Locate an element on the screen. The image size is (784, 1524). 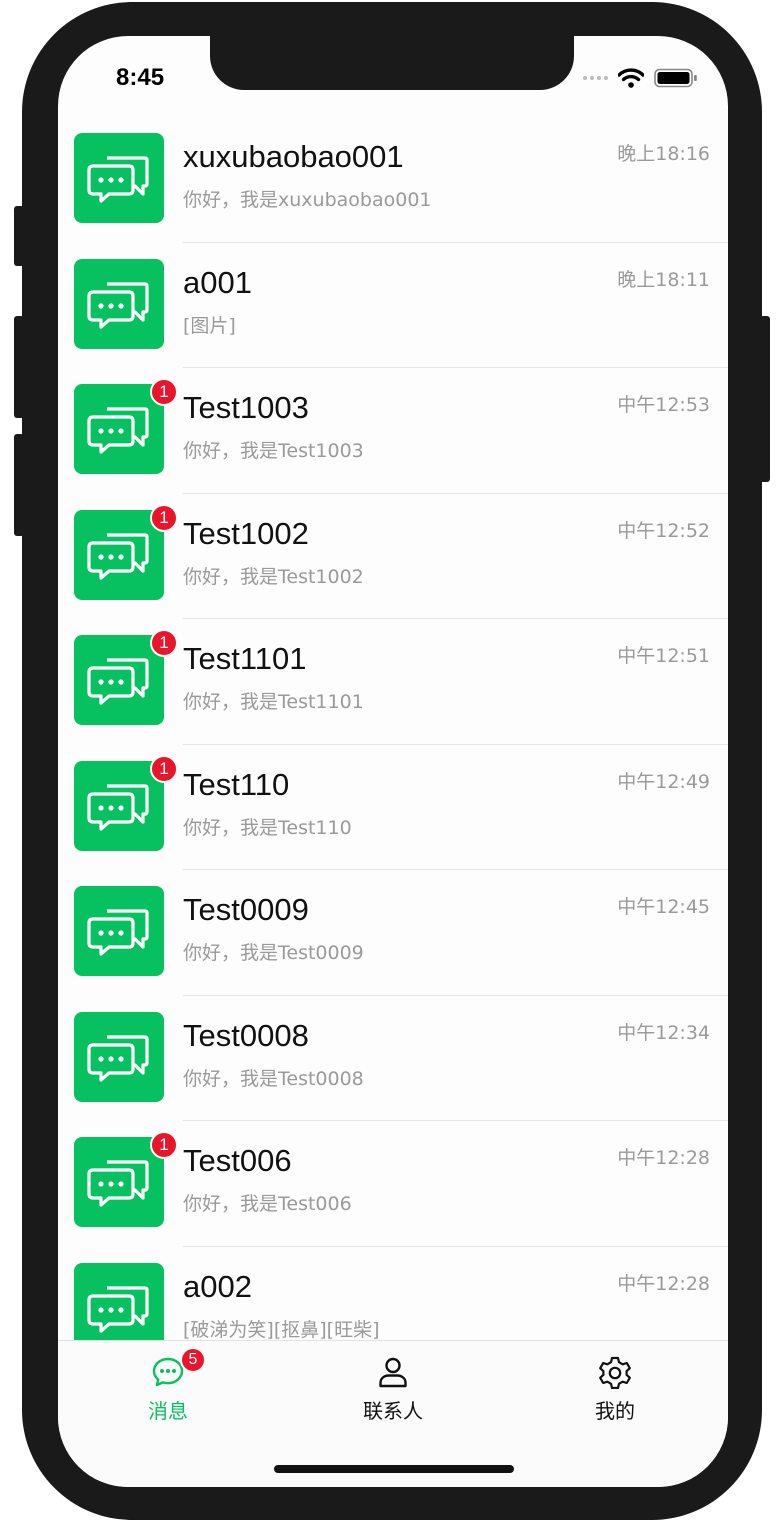
chat-preview: 你好，我是Test0008 is located at coordinates (273, 1078).